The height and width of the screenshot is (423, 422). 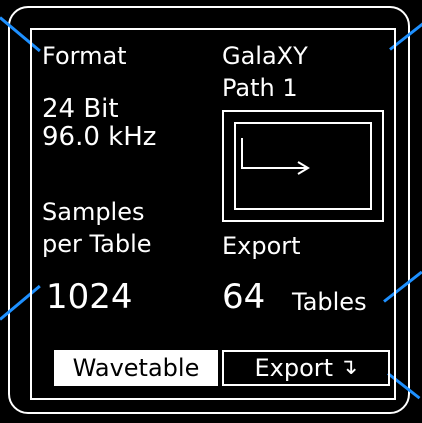 What do you see at coordinates (84, 56) in the screenshot?
I see `format-label: Format` at bounding box center [84, 56].